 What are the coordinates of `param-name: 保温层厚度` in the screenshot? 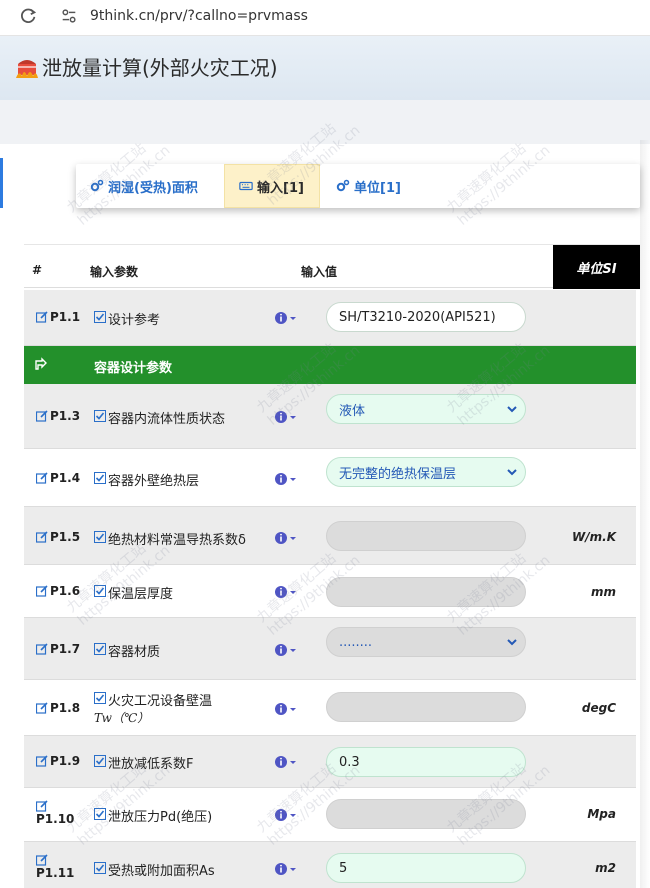 It's located at (133, 592).